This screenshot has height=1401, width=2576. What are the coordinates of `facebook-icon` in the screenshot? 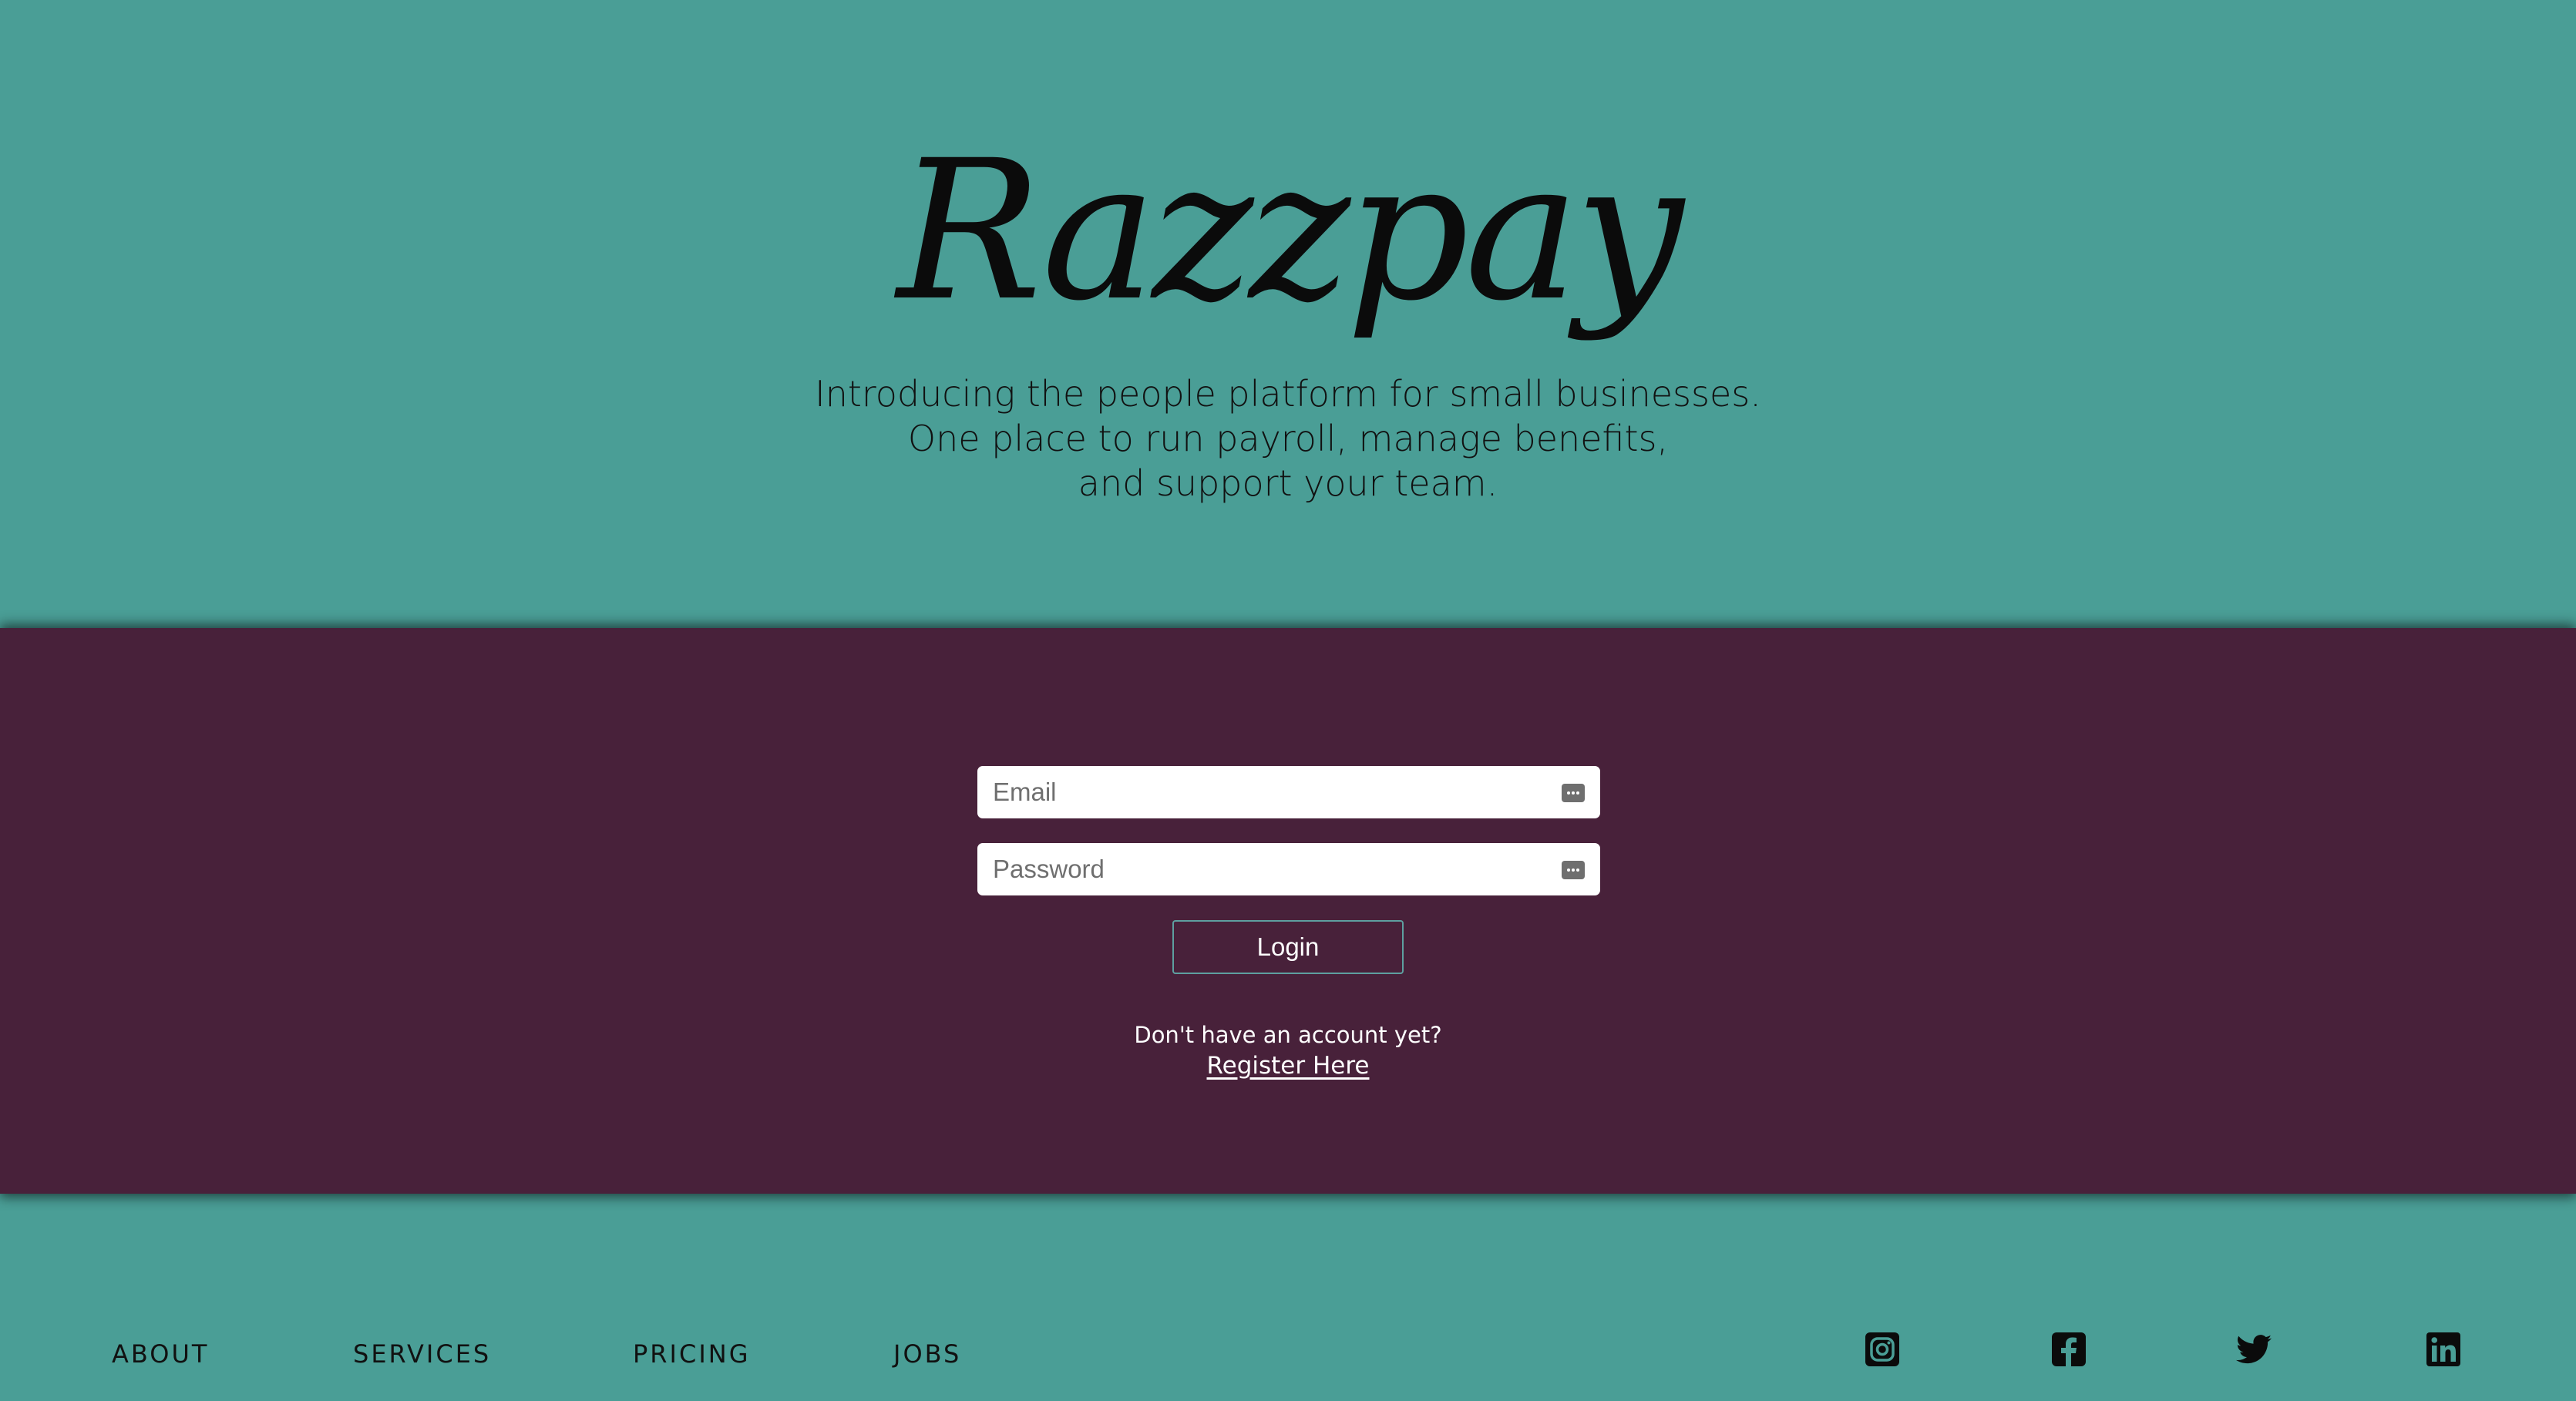 It's located at (2068, 1350).